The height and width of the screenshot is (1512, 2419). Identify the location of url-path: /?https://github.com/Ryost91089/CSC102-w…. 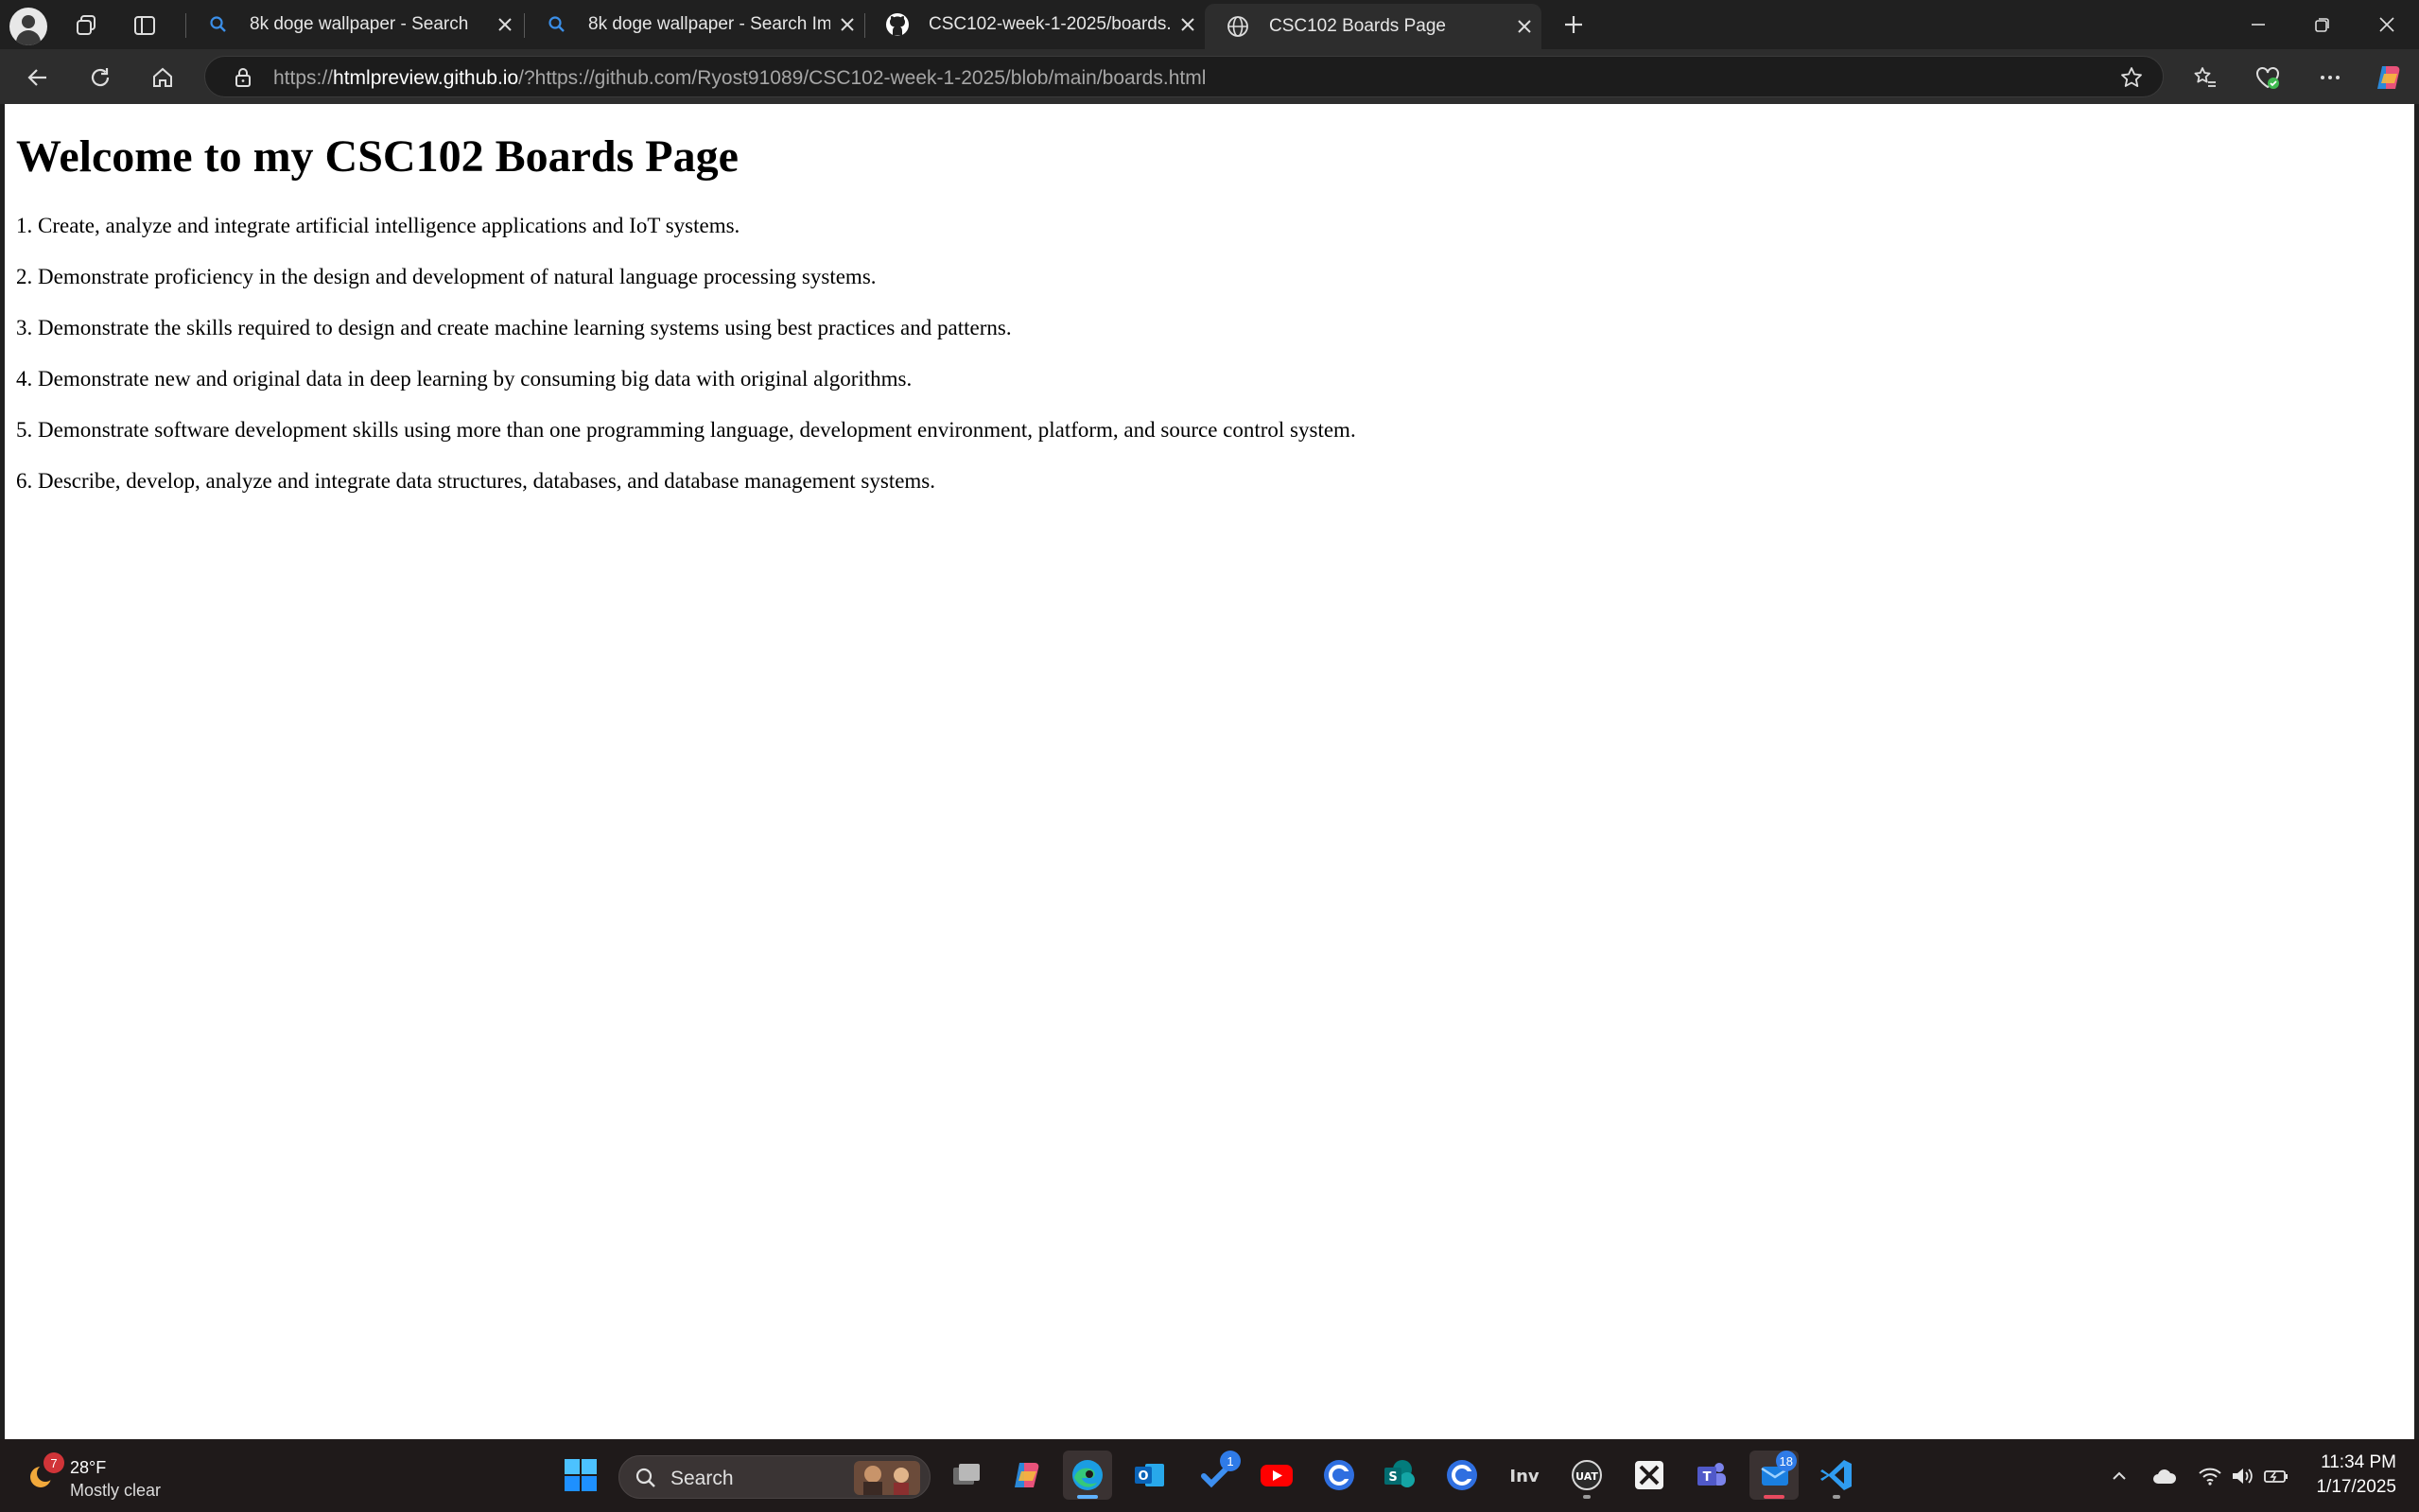
(862, 78).